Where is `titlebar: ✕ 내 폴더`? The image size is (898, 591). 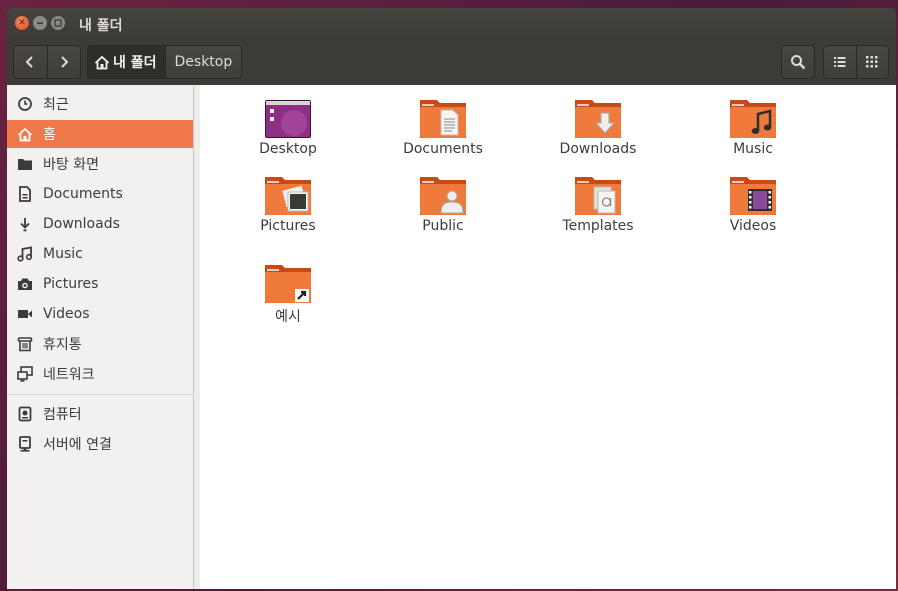 titlebar: ✕ 내 폴더 is located at coordinates (451, 23).